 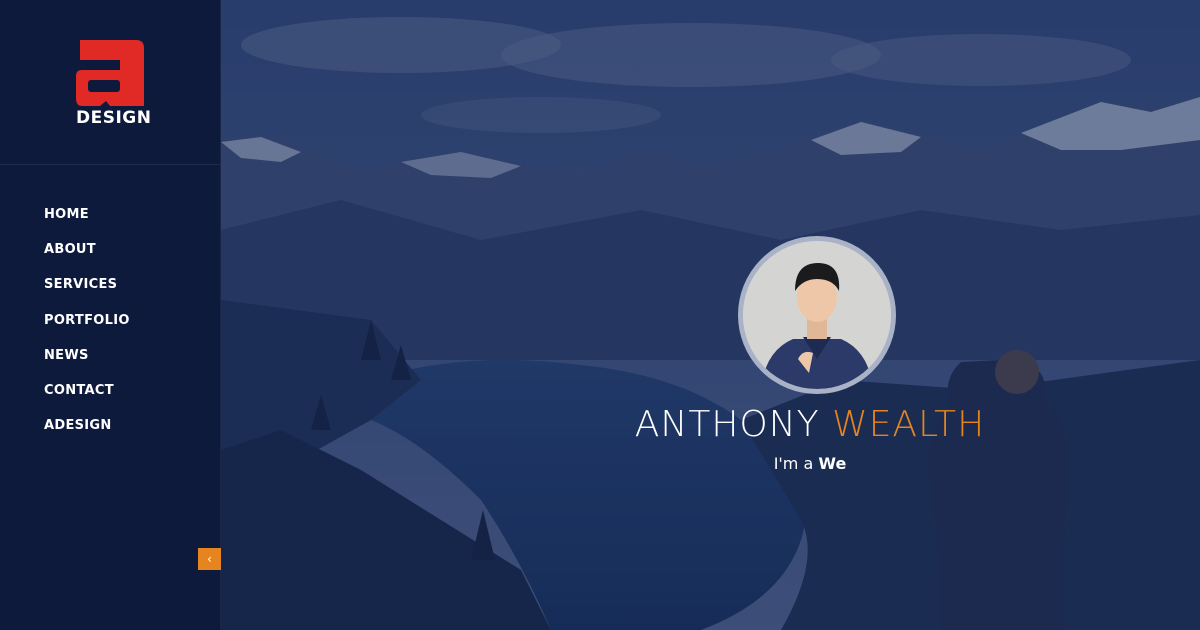 I want to click on profile-avatar, so click(x=817, y=315).